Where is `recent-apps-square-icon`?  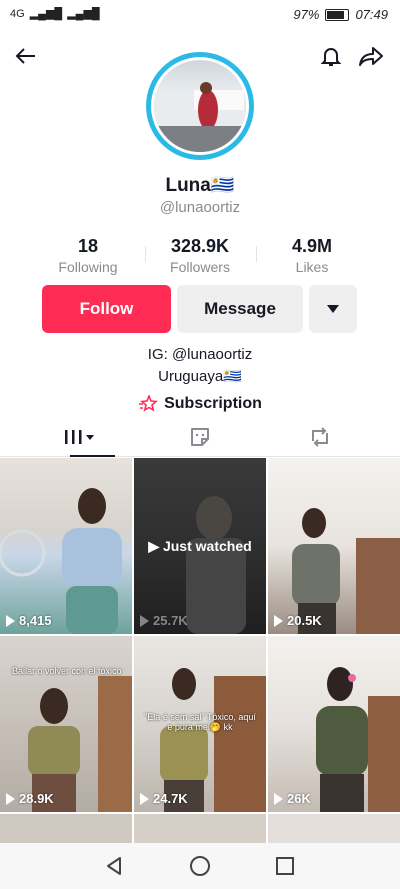 recent-apps-square-icon is located at coordinates (285, 868).